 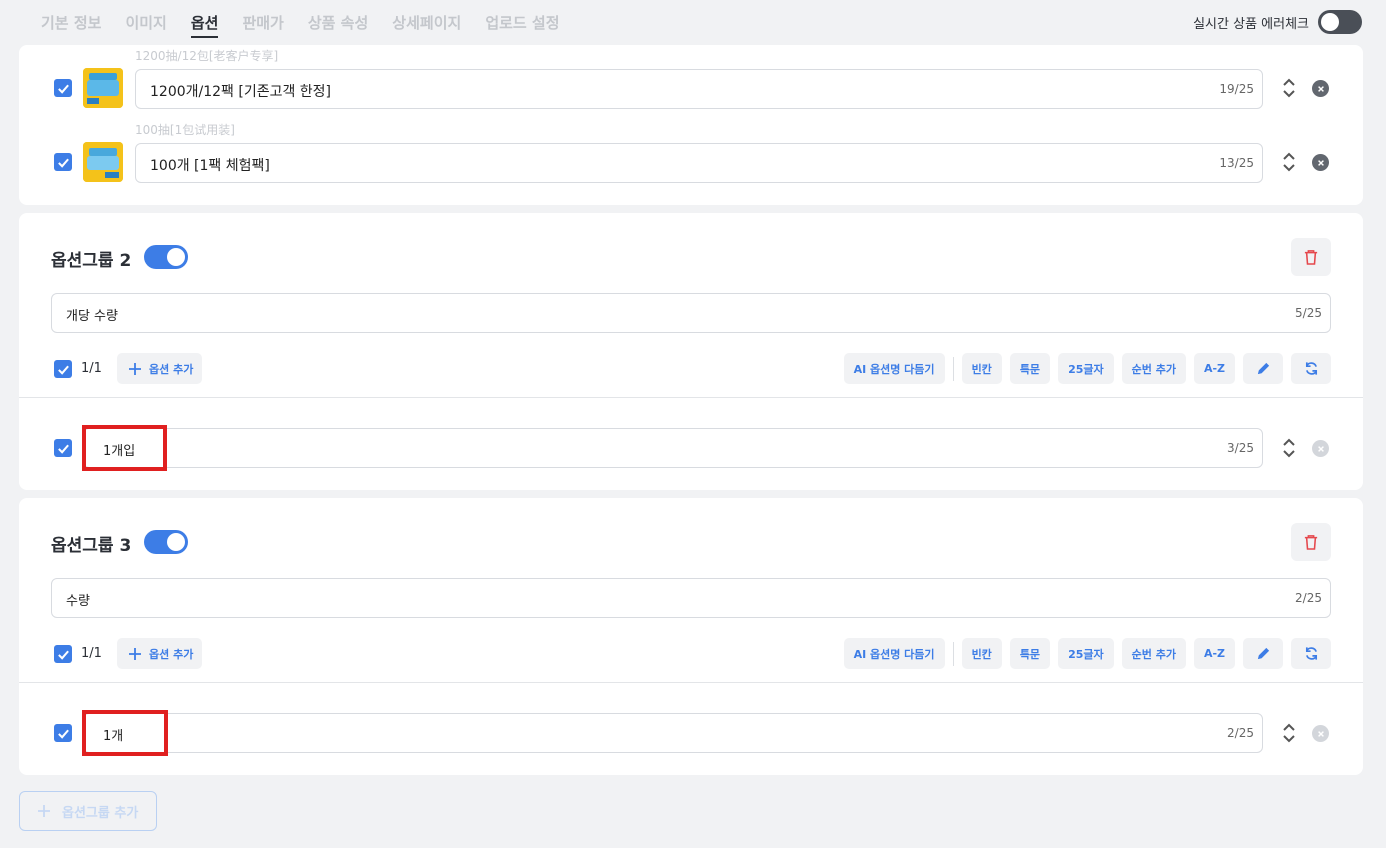 I want to click on tab-upload-settings: 업로드 설정, so click(x=522, y=25).